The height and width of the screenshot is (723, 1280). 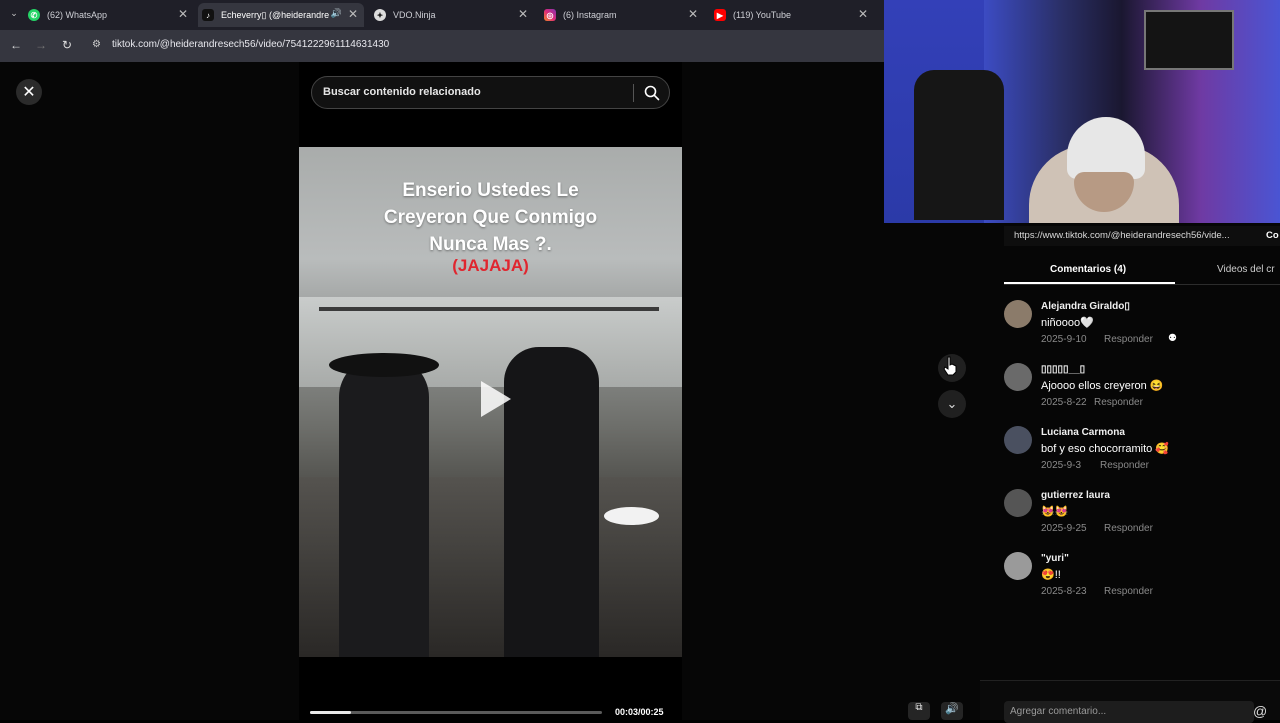 I want to click on search-input: Buscar contenido relacionado, so click(x=402, y=92).